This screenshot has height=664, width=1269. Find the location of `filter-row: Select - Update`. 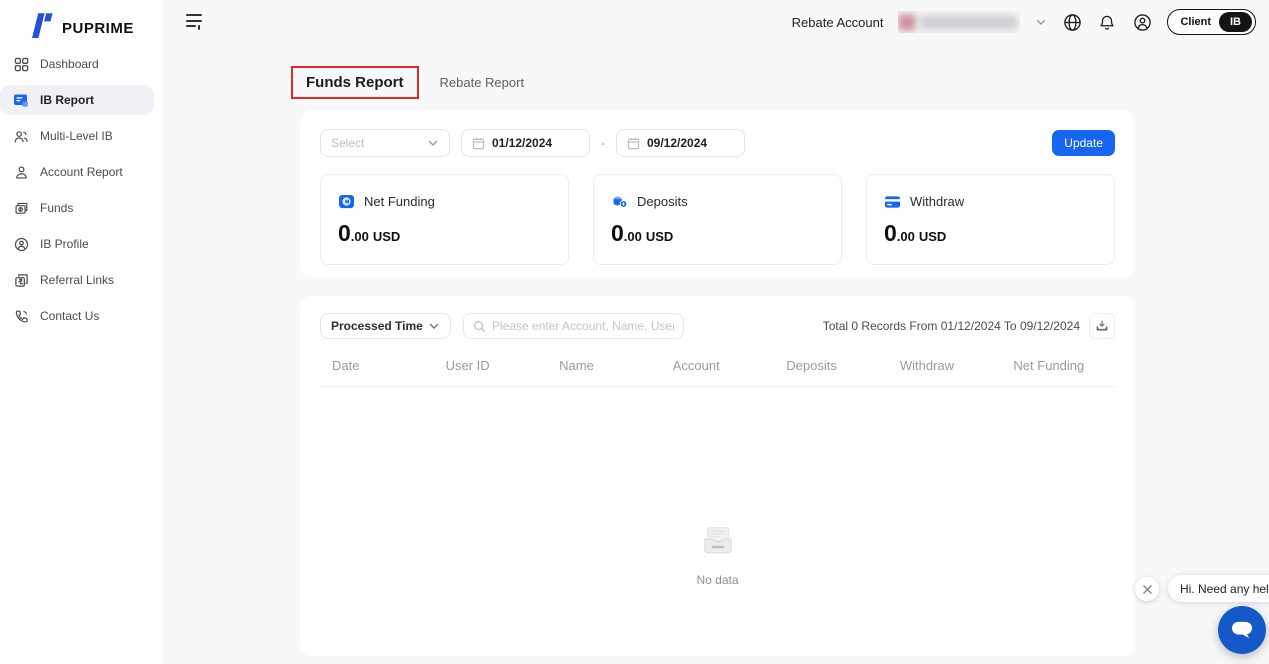

filter-row: Select - Update is located at coordinates (717, 133).